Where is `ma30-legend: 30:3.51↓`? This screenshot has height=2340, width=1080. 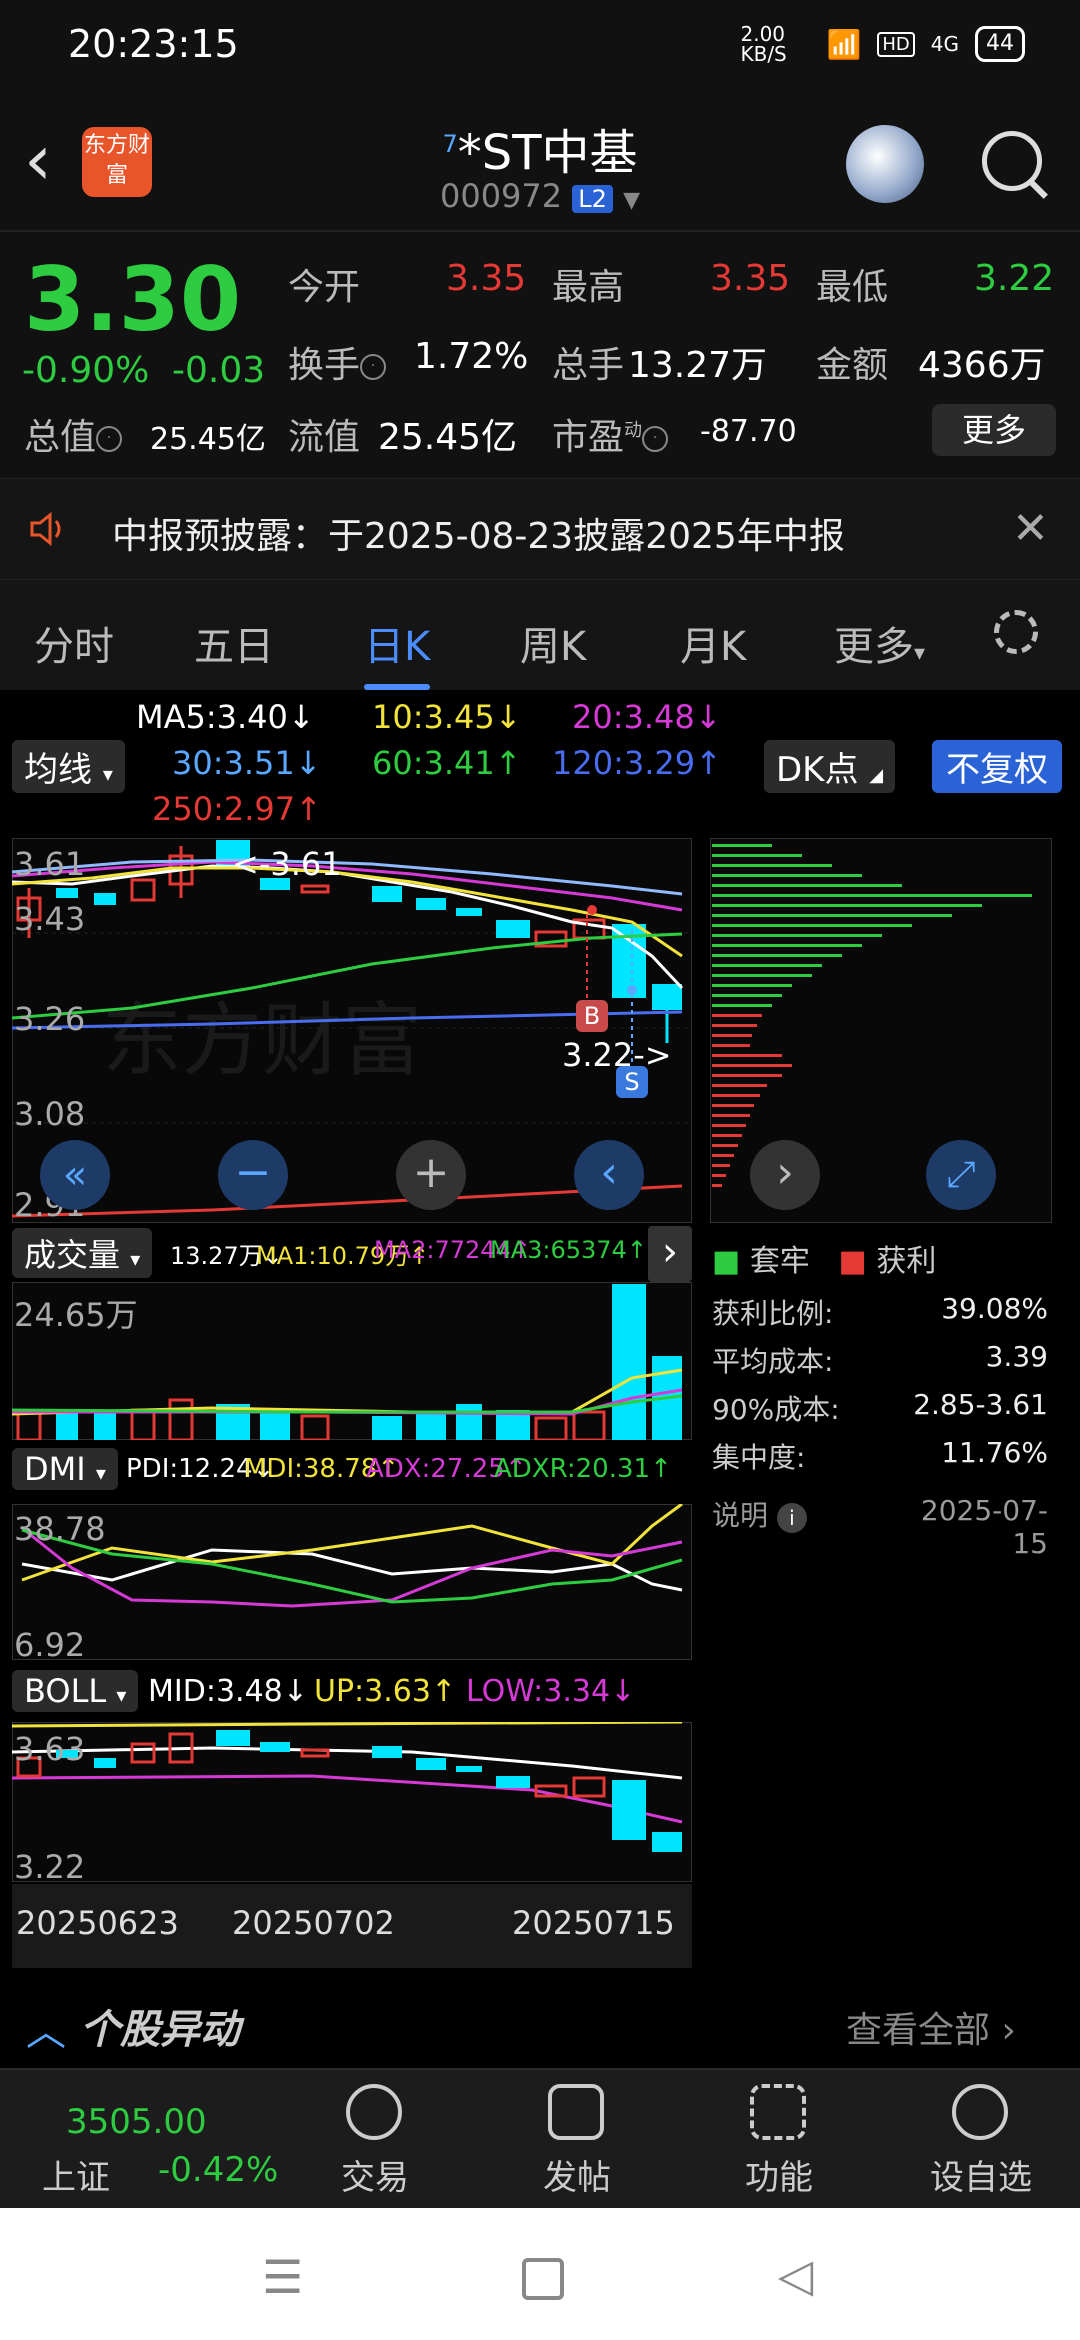 ma30-legend: 30:3.51↓ is located at coordinates (247, 763).